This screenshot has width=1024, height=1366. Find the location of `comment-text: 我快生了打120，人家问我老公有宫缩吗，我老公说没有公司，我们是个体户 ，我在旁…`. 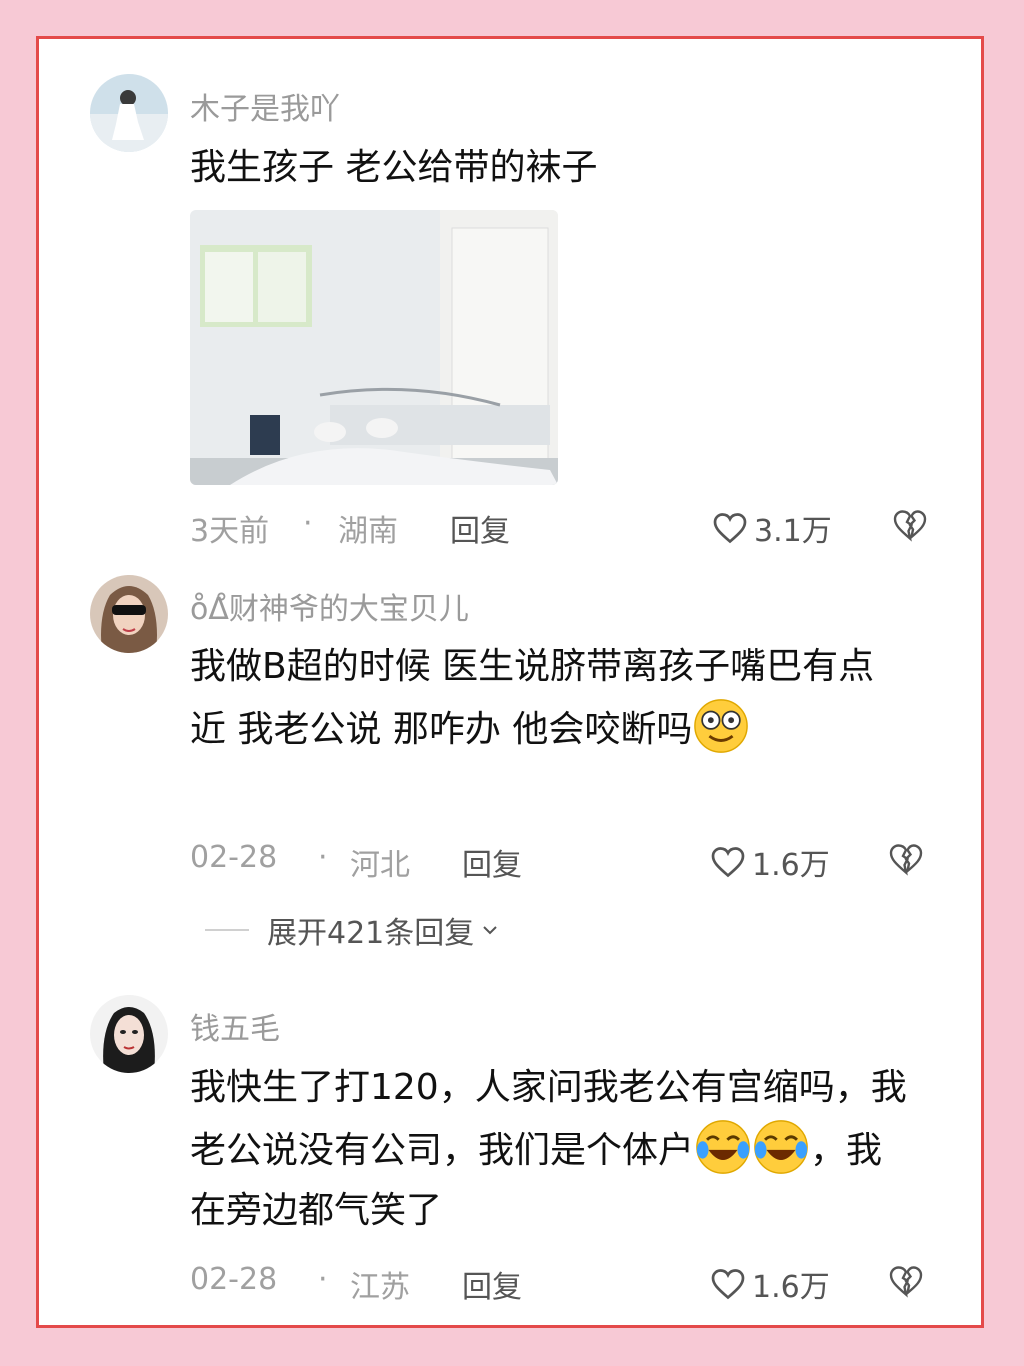

comment-text: 我快生了打120，人家问我老公有宫缩吗，我老公说没有公司，我们是个体户 ，我在旁… is located at coordinates (550, 1149).